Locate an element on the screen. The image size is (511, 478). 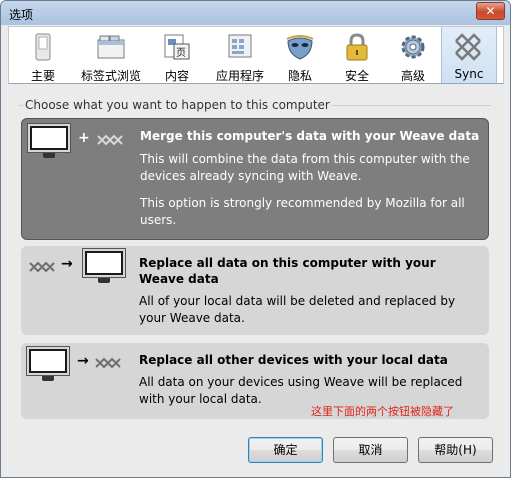
tab-label: 标签式浏览 is located at coordinates (110, 76).